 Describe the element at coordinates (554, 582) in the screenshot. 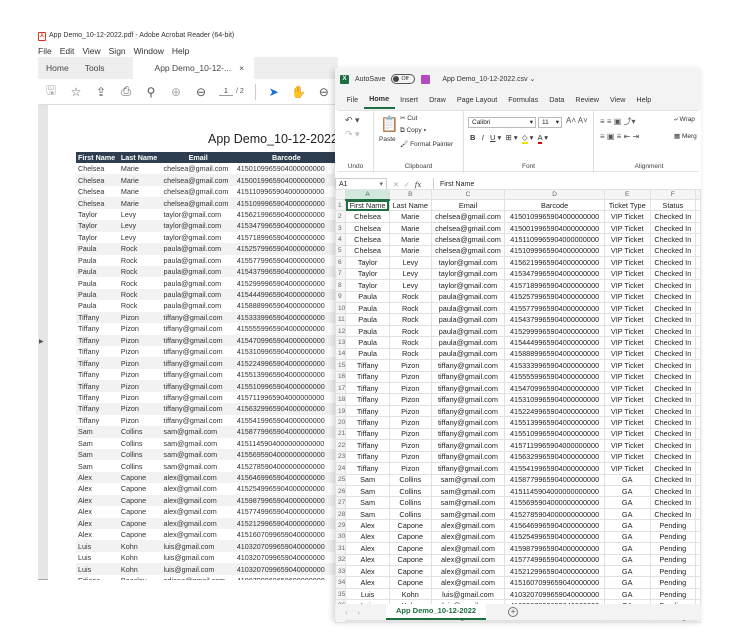

I see `cell-barcode: 4151607099659040000000` at that location.